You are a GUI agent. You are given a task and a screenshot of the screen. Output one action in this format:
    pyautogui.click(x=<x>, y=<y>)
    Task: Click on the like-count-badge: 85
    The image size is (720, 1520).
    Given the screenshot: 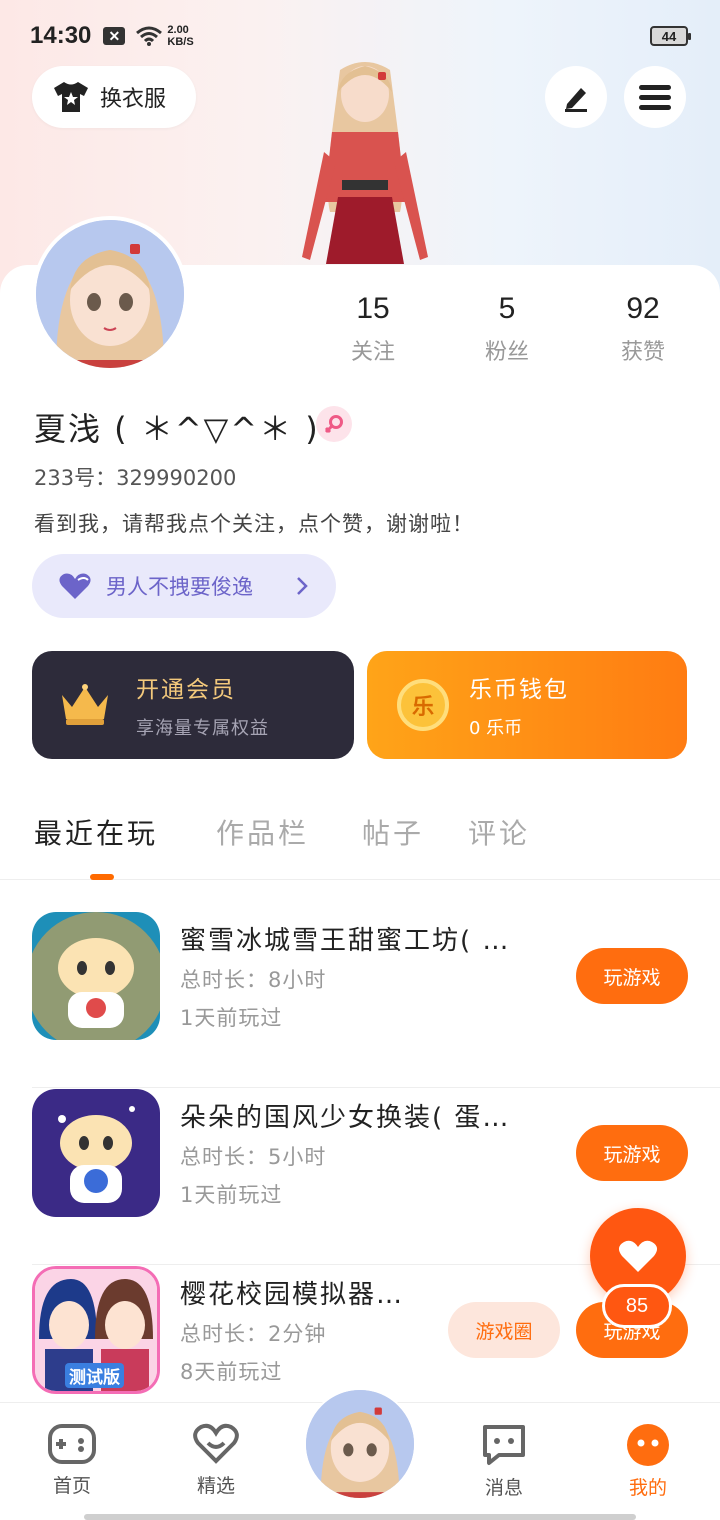 What is the action you would take?
    pyautogui.click(x=637, y=1306)
    